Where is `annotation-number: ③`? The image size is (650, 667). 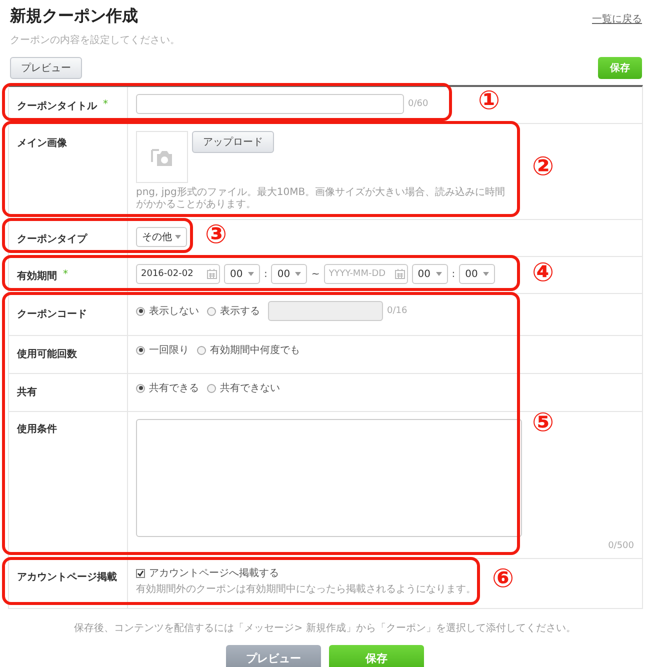 annotation-number: ③ is located at coordinates (216, 235).